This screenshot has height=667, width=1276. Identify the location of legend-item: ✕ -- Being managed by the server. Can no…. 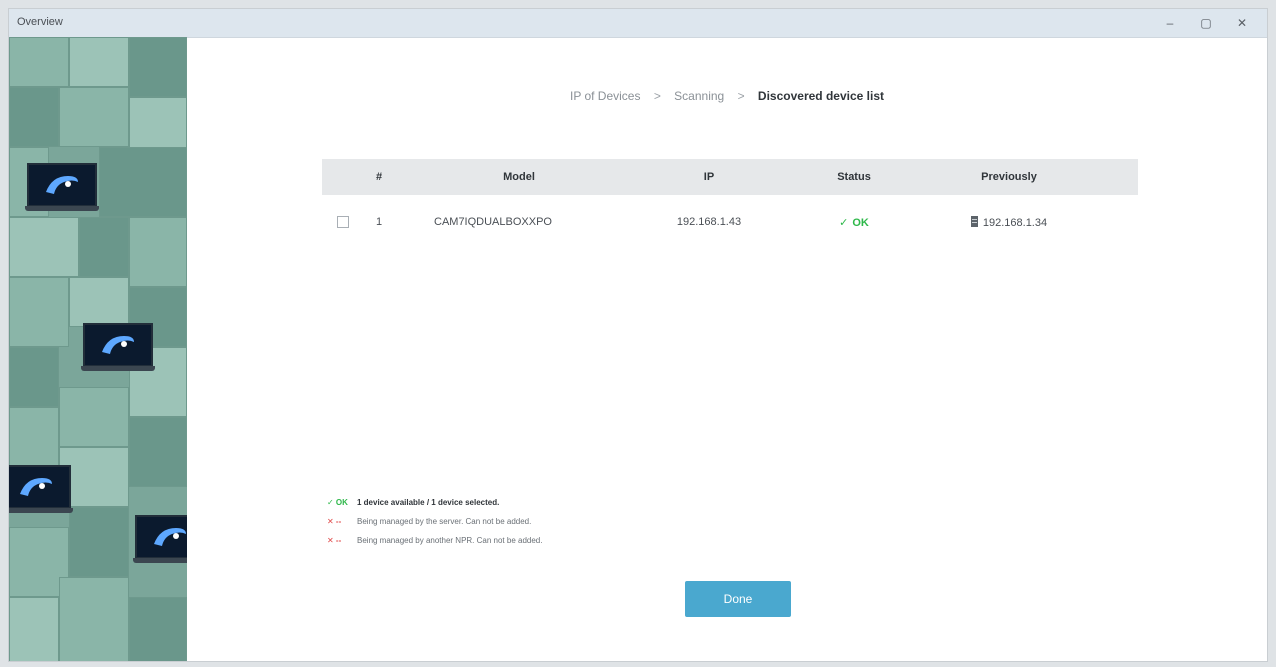
(434, 521).